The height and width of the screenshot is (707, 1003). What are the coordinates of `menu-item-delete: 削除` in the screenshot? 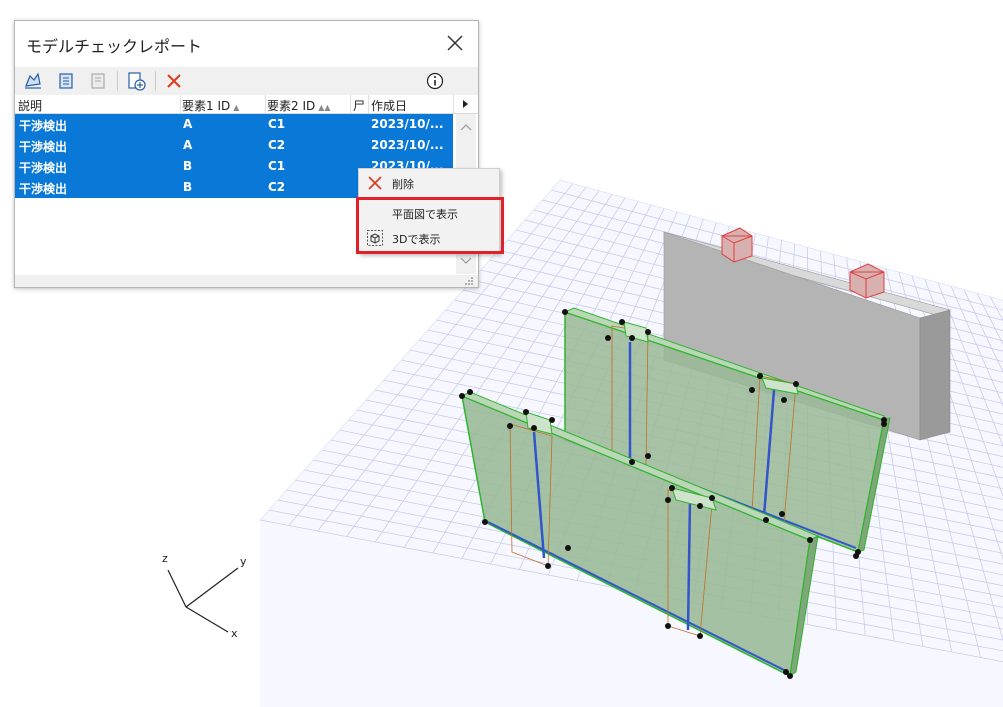 It's located at (429, 183).